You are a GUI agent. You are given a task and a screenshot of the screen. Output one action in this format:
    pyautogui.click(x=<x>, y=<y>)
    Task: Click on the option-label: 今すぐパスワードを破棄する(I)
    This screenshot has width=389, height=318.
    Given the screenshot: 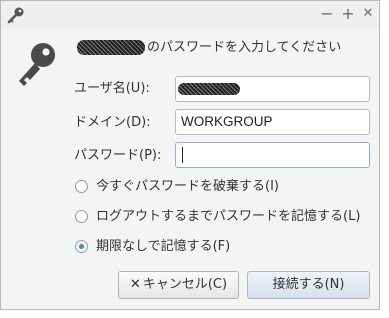 What is the action you would take?
    pyautogui.click(x=187, y=186)
    